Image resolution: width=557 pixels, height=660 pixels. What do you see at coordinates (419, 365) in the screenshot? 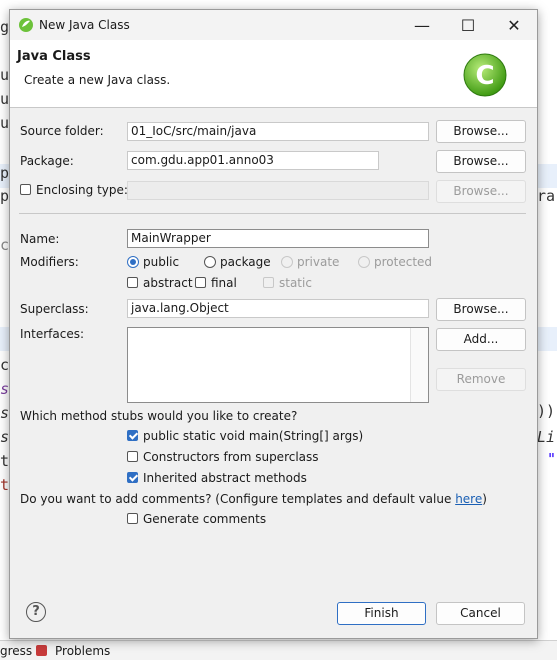
I see `interfaces-scrollbar` at bounding box center [419, 365].